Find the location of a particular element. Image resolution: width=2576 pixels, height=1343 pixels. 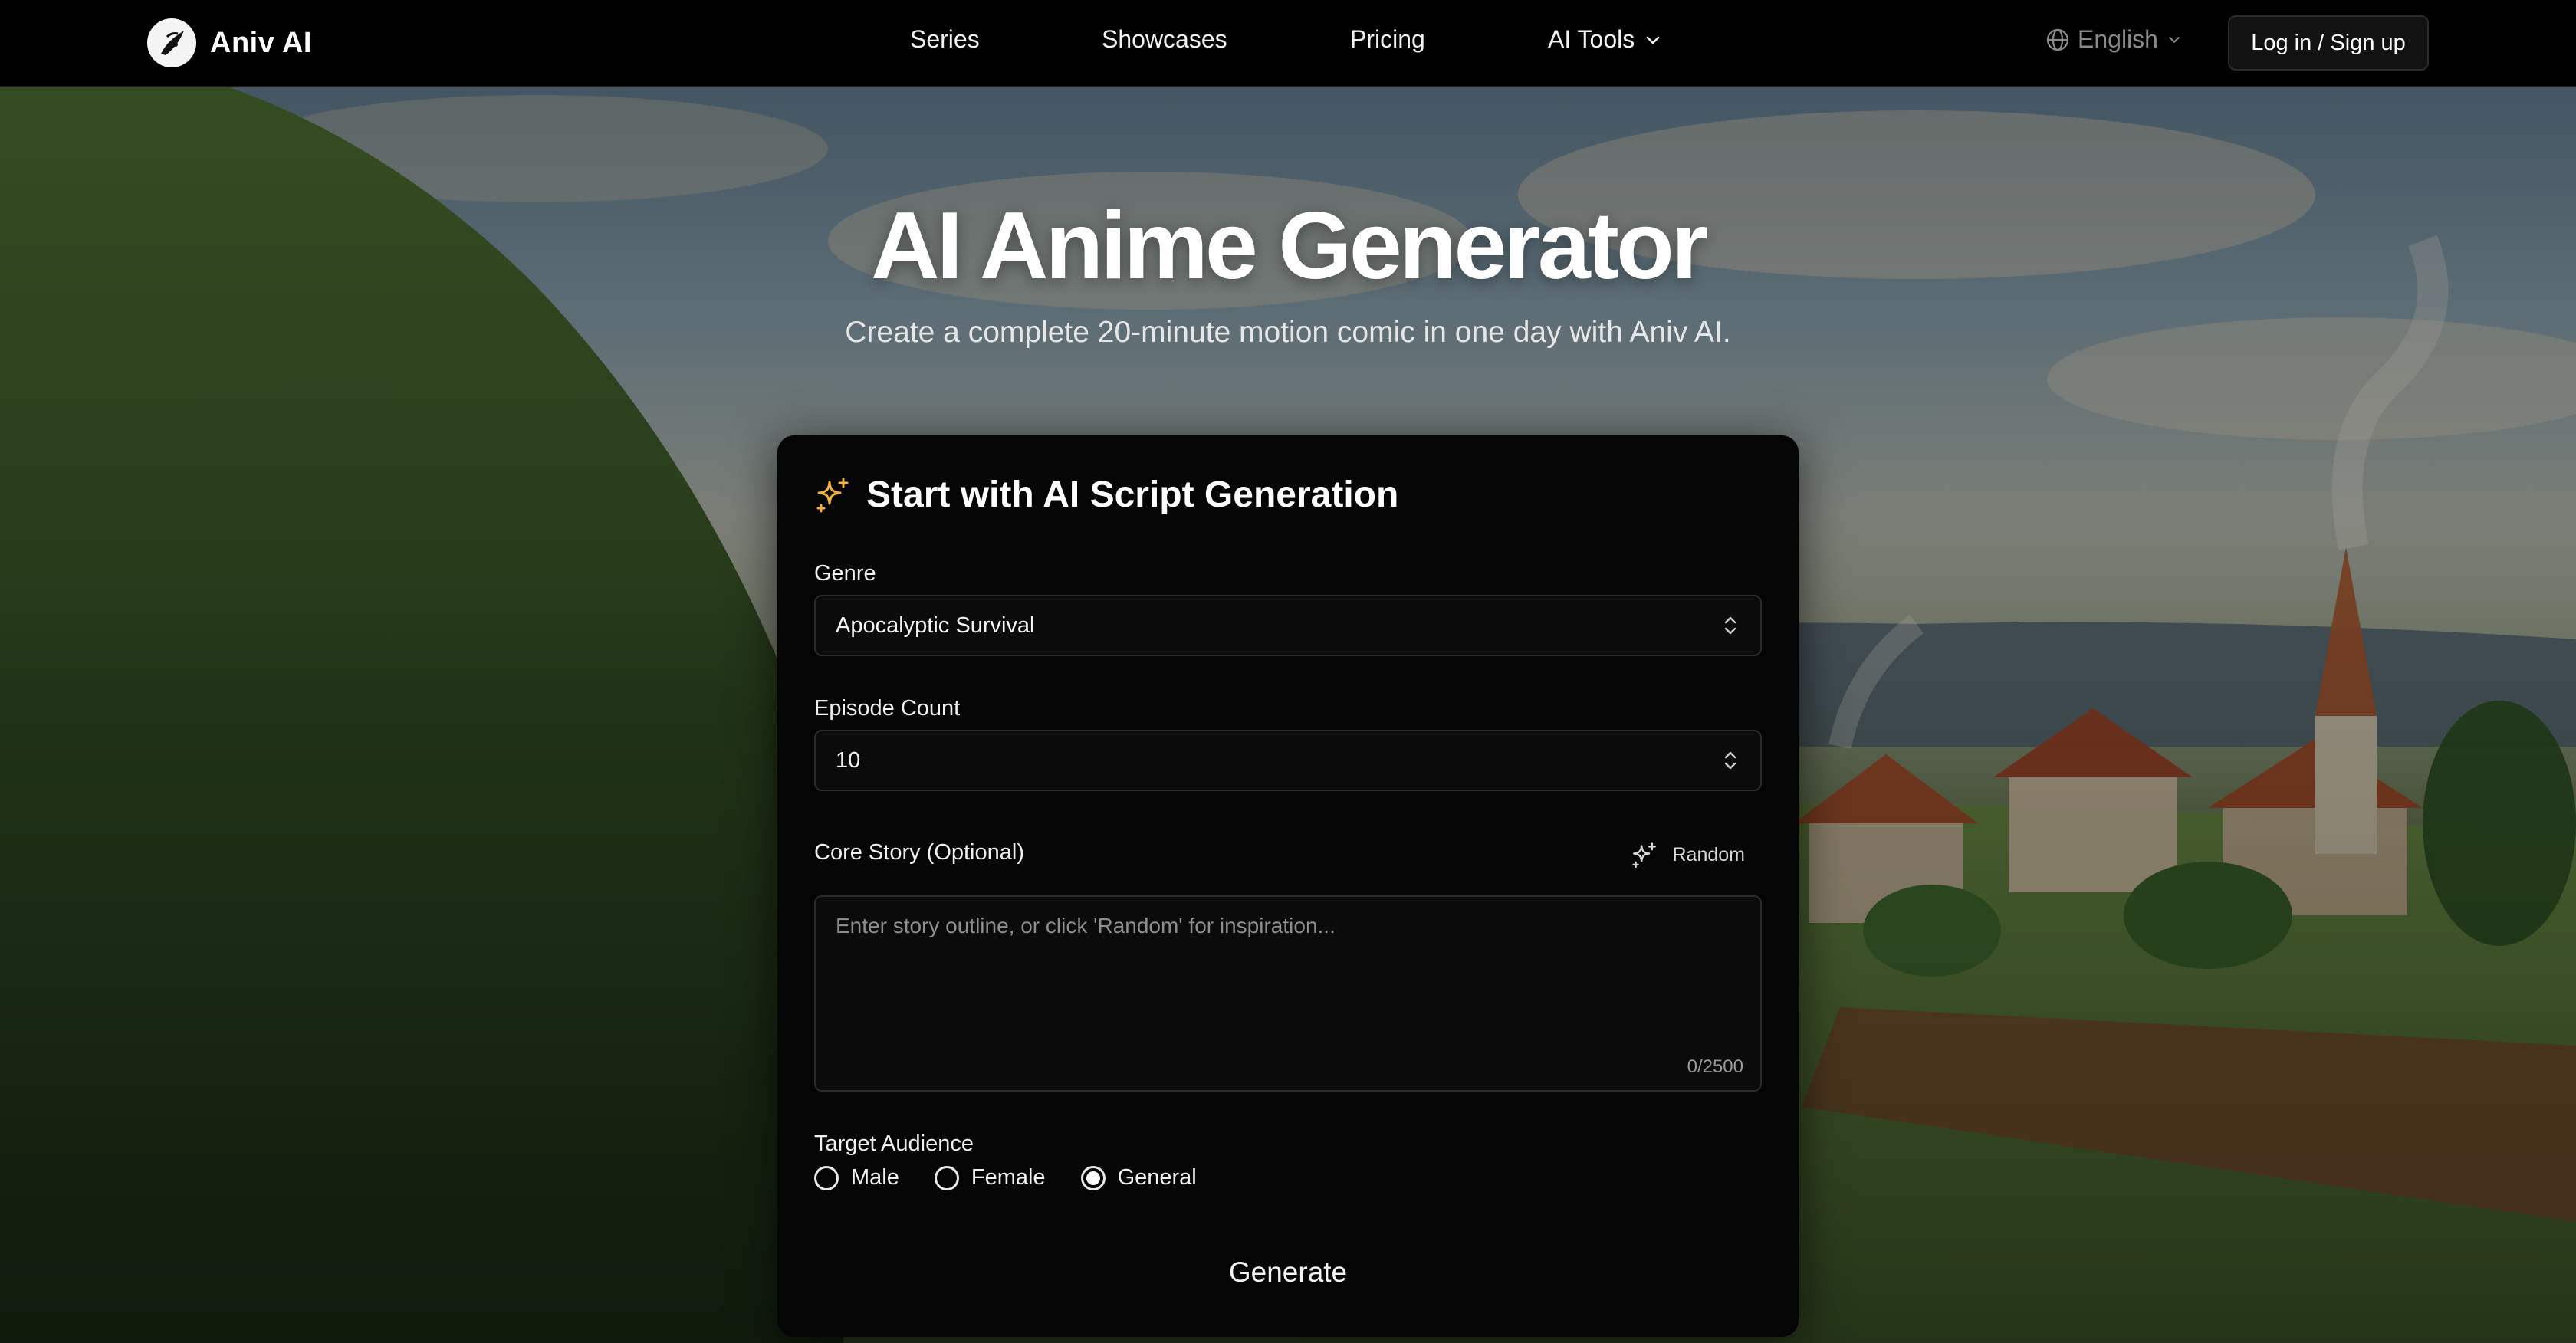

episode-count-value: 10 is located at coordinates (849, 760).